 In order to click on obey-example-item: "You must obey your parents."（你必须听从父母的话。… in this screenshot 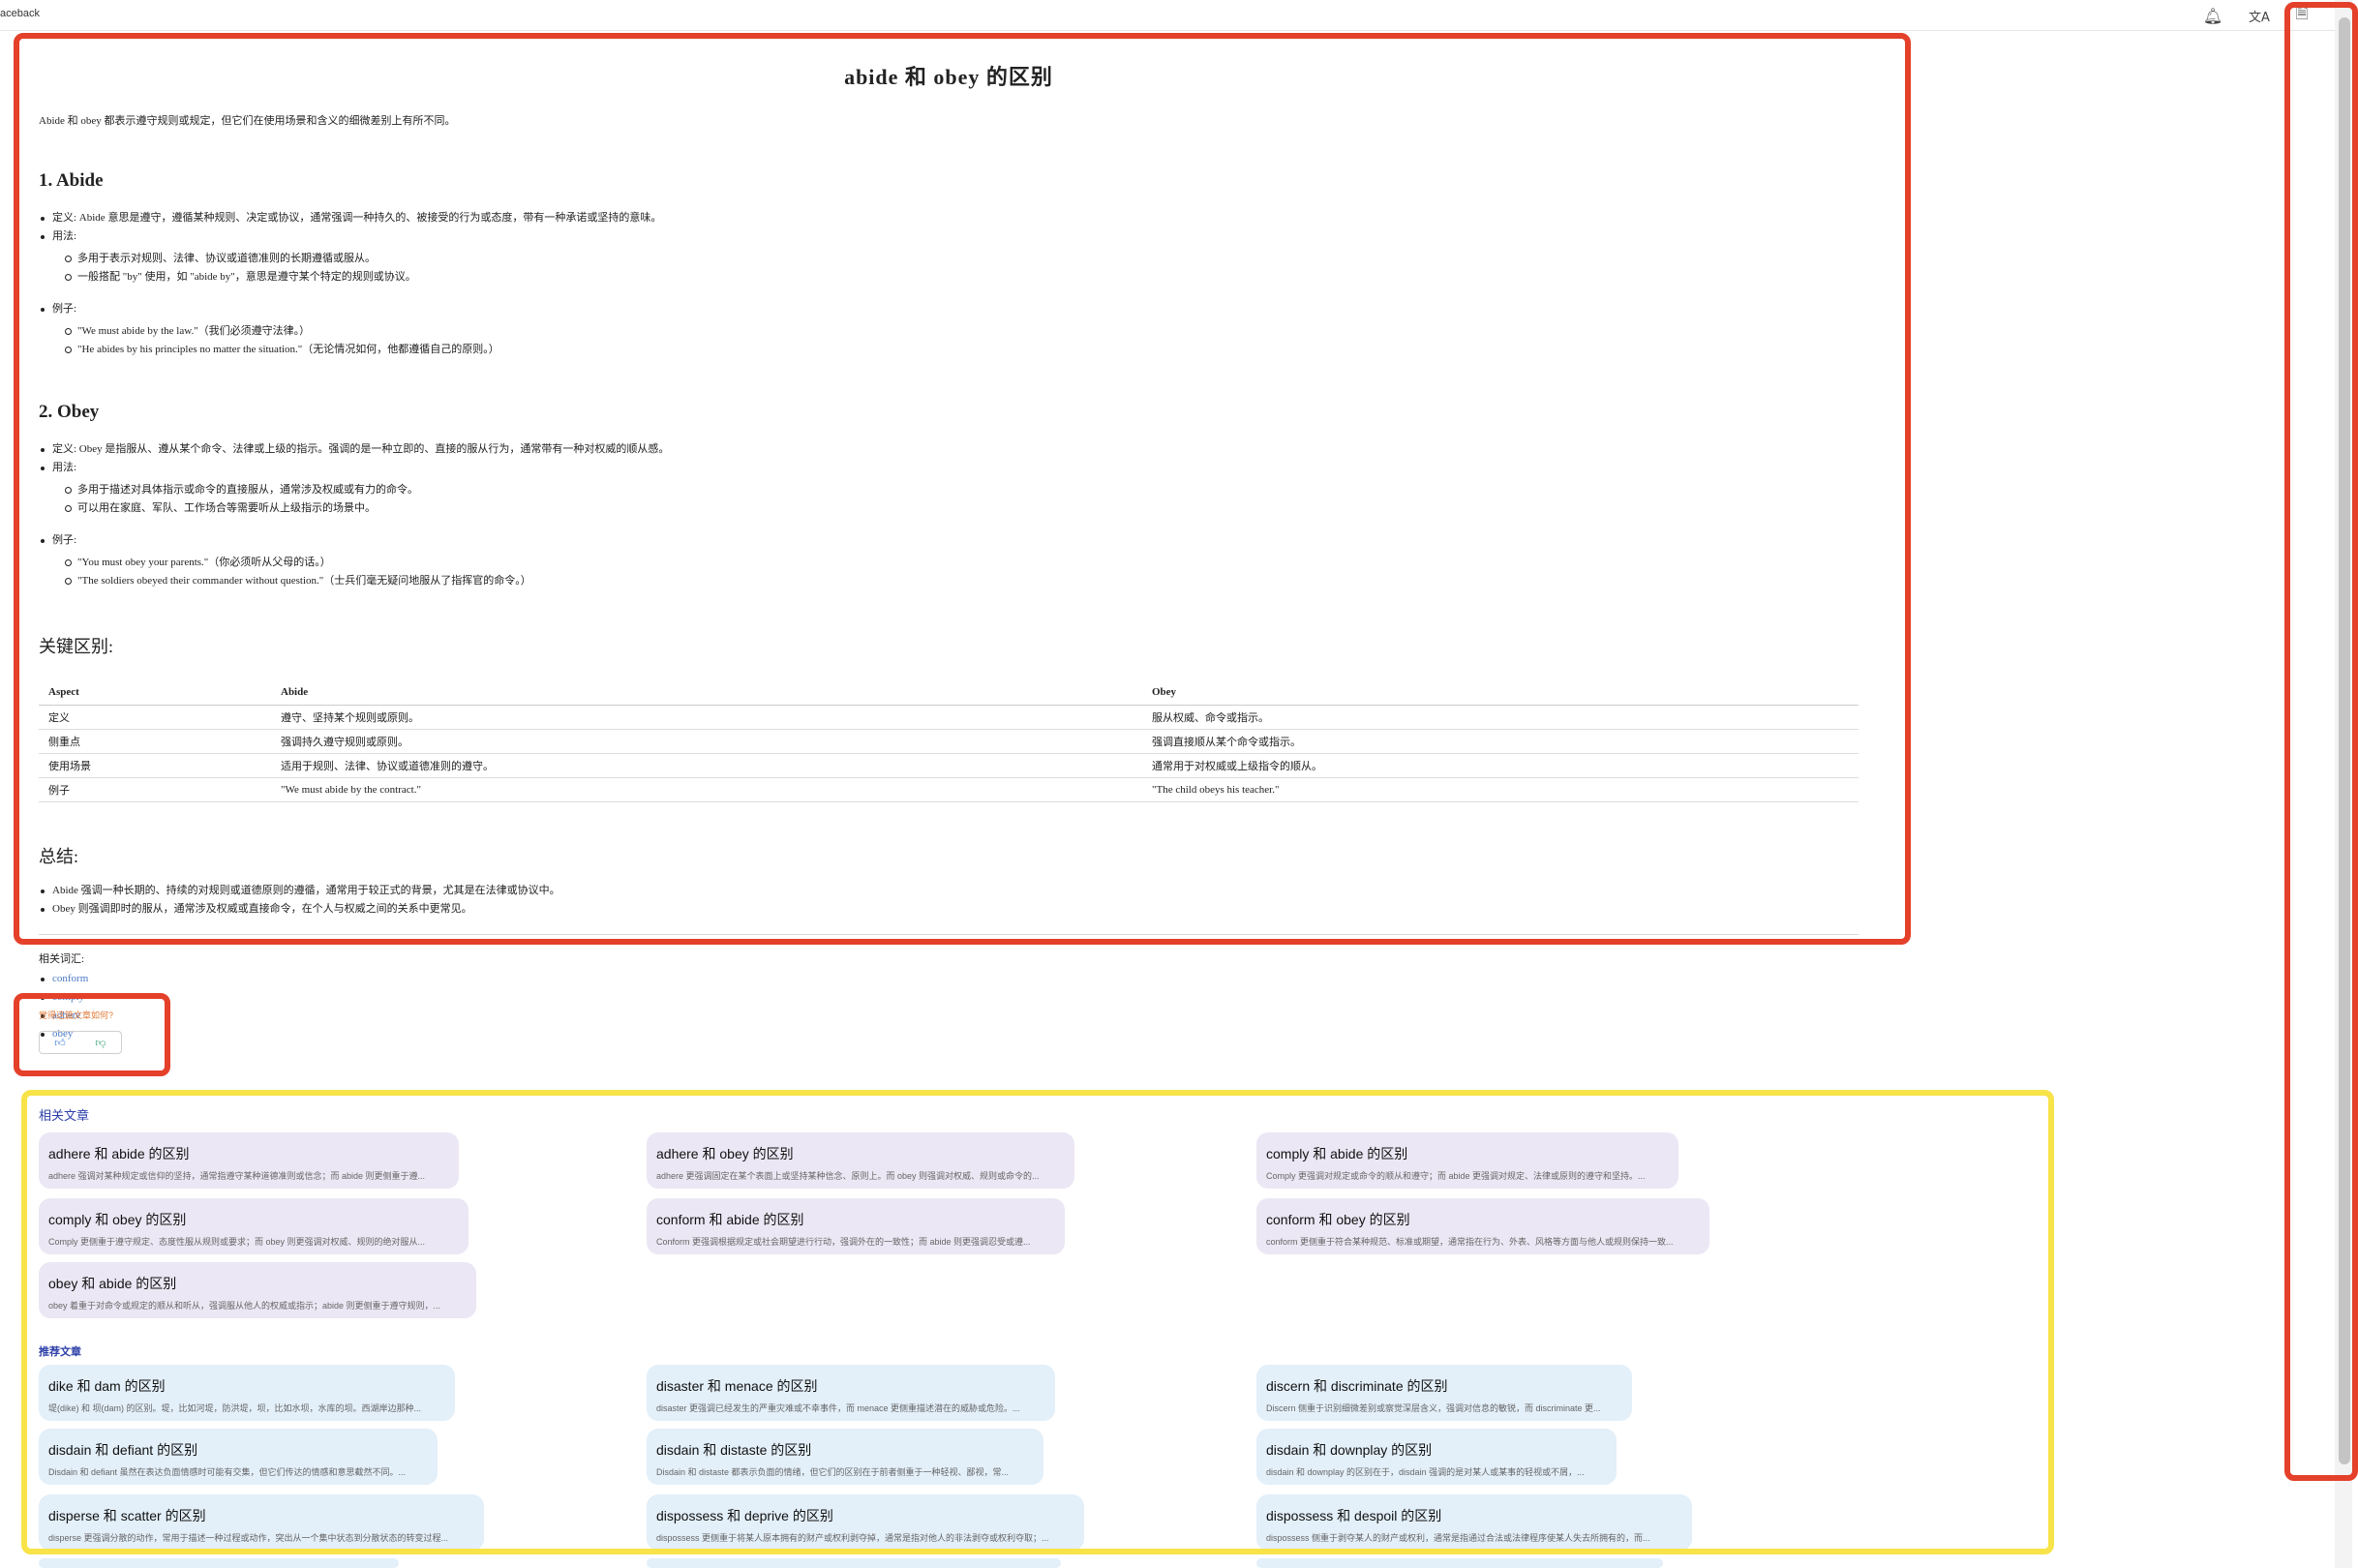, I will do `click(960, 563)`.